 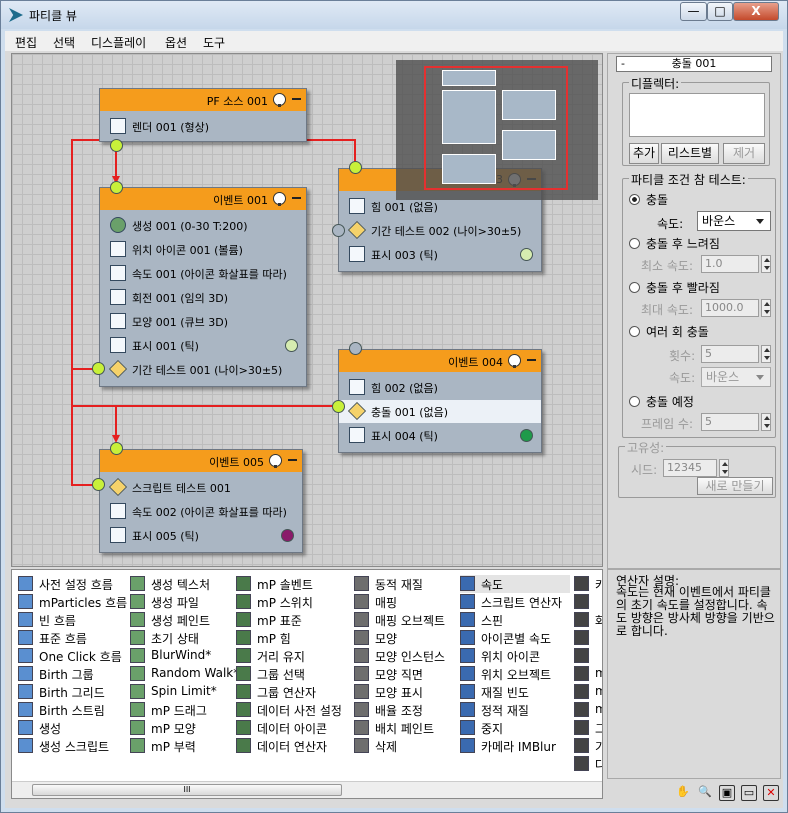 I want to click on node-pf-source: PF 소스 001 렌더 001 (형상), so click(x=203, y=115).